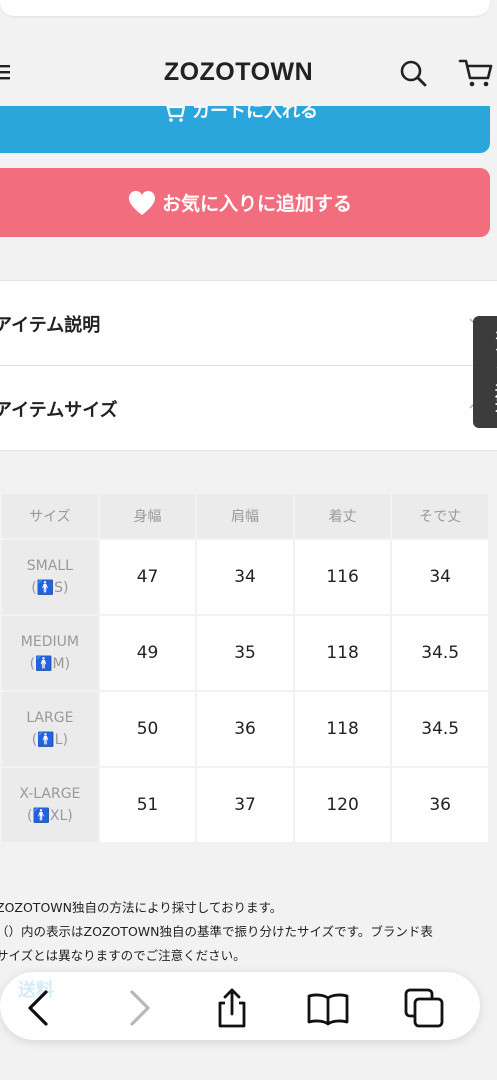 Image resolution: width=497 pixels, height=1080 pixels. I want to click on table-cell: 47, so click(147, 577).